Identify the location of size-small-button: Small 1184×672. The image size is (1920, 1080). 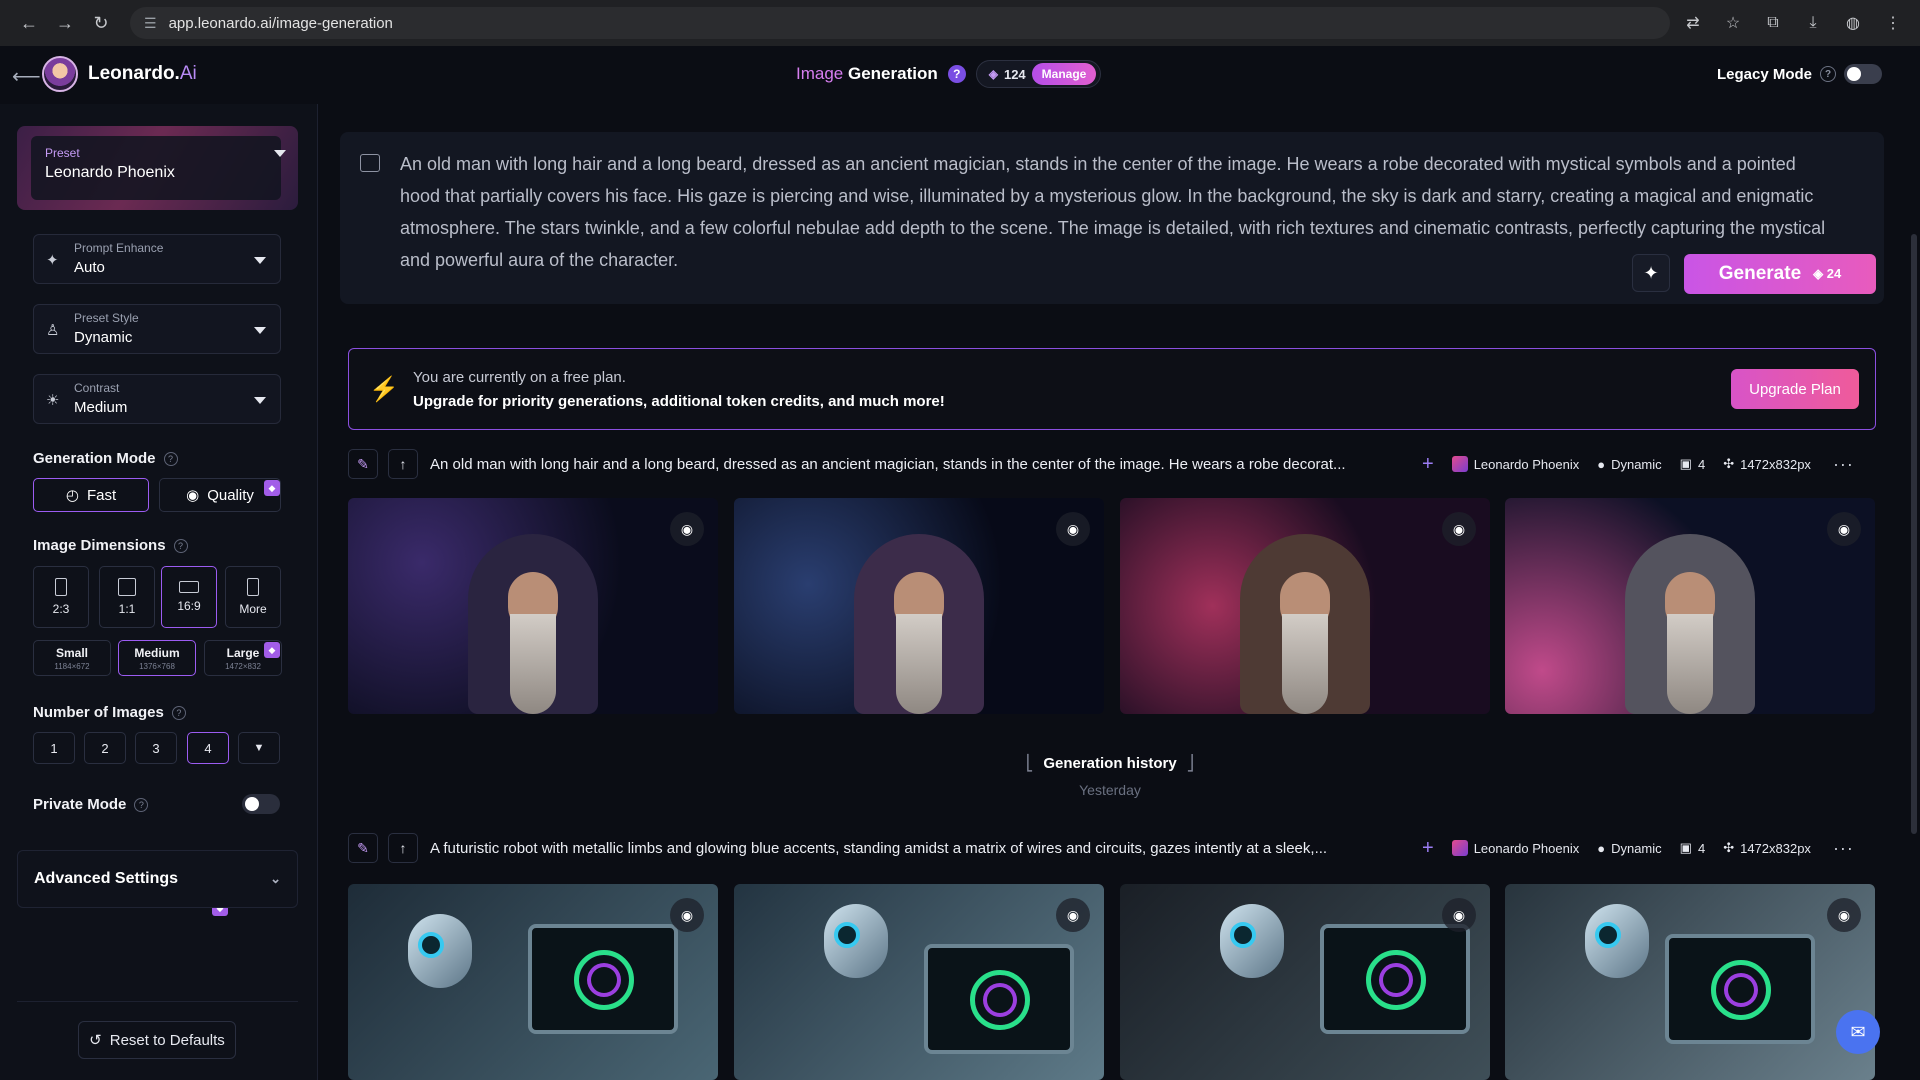
(72, 658).